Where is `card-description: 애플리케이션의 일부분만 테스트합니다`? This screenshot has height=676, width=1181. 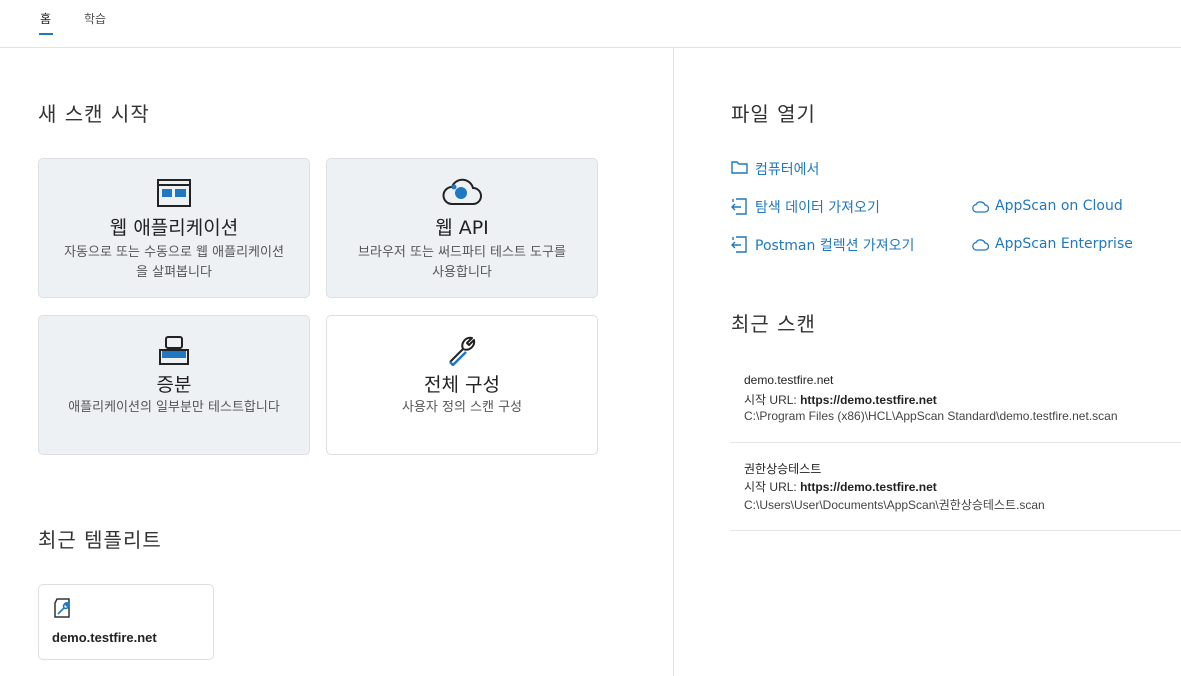
card-description: 애플리케이션의 일부분만 테스트합니다 is located at coordinates (174, 407).